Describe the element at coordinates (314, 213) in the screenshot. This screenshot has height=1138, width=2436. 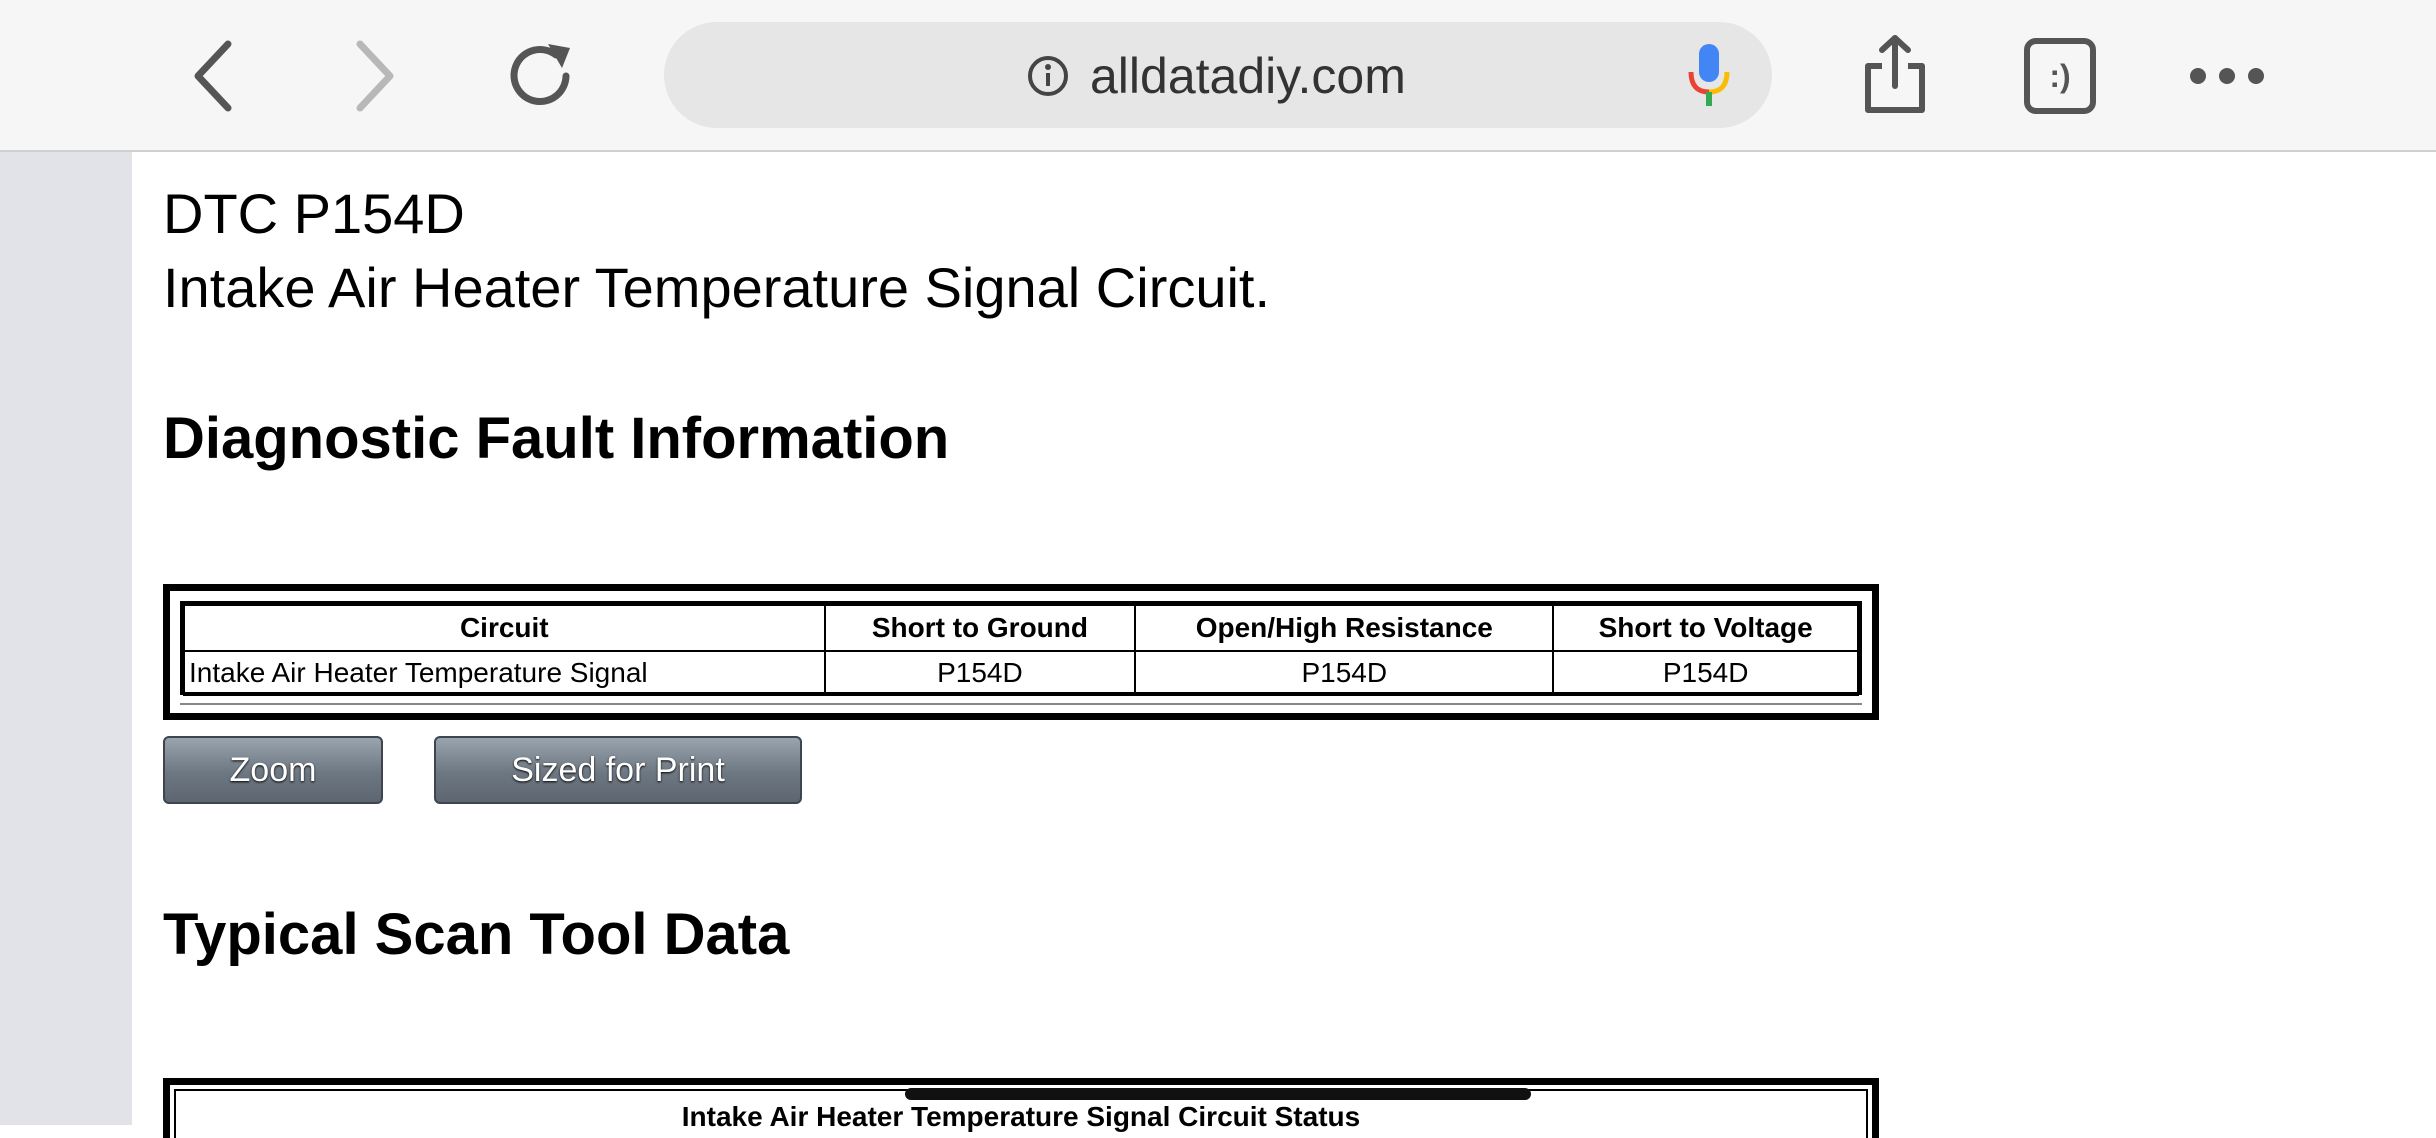
I see `dtc-code: DTC P154D` at that location.